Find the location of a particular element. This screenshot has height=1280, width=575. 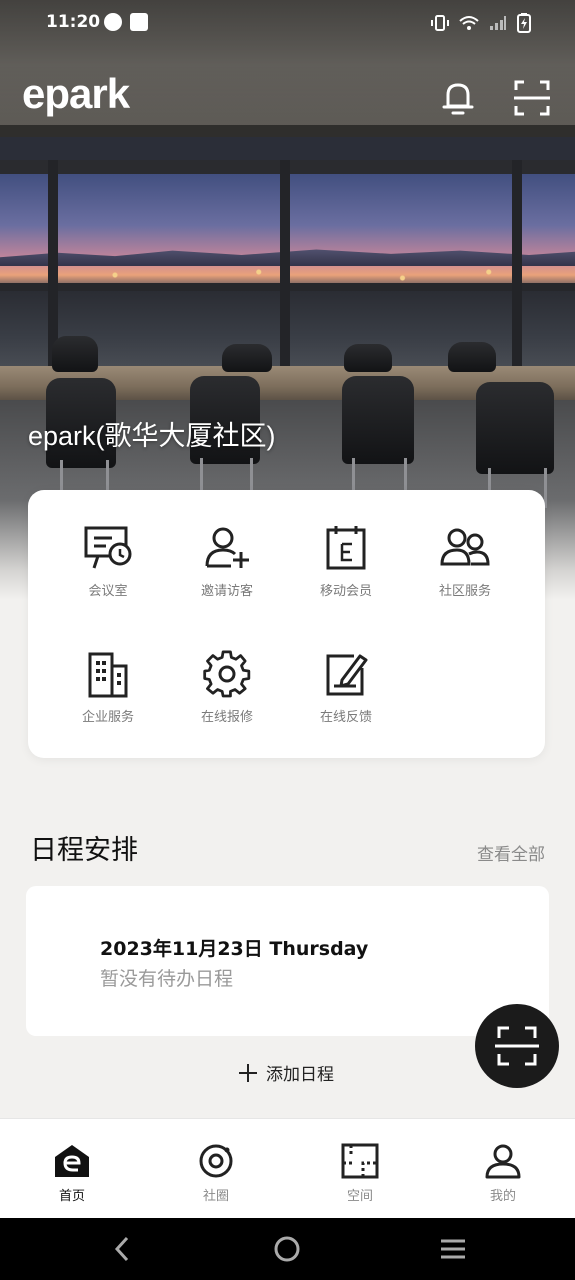

invite-visitor-icon is located at coordinates (227, 547).